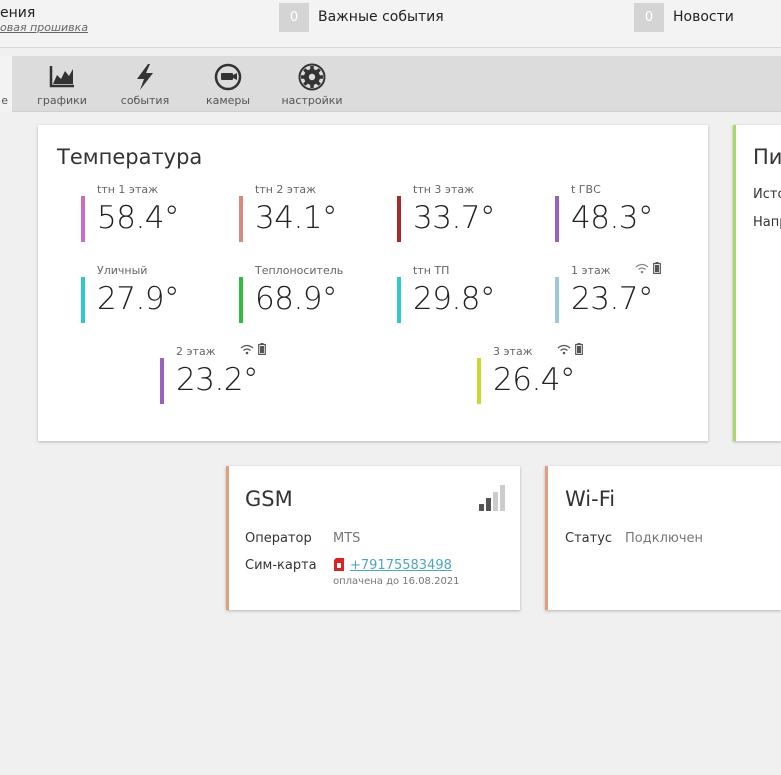 The height and width of the screenshot is (775, 781). Describe the element at coordinates (61, 77) in the screenshot. I see `chart-icon` at that location.